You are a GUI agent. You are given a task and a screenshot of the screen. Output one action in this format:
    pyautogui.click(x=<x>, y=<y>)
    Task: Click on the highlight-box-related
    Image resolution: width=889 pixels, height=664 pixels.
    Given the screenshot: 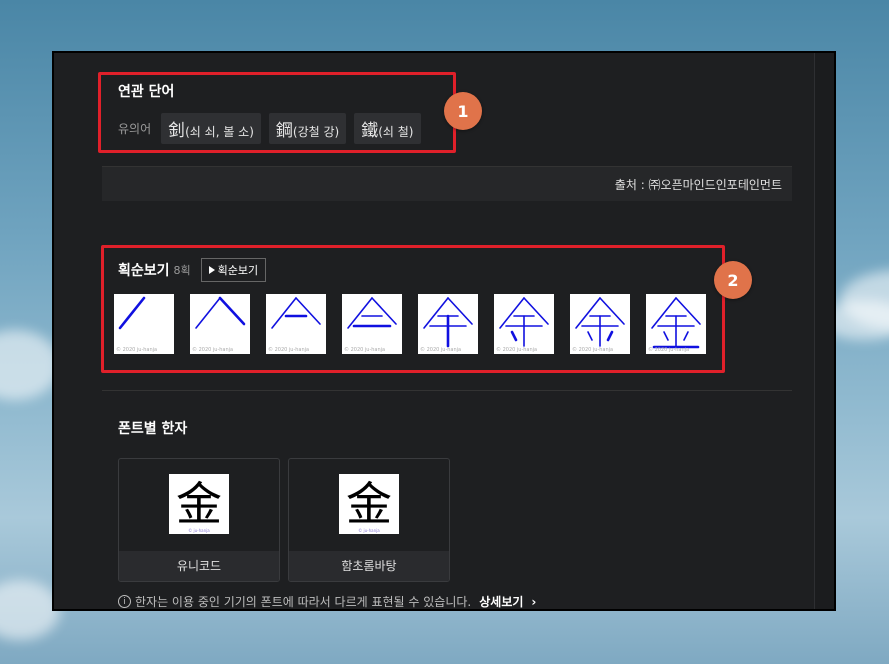 What is the action you would take?
    pyautogui.click(x=277, y=112)
    